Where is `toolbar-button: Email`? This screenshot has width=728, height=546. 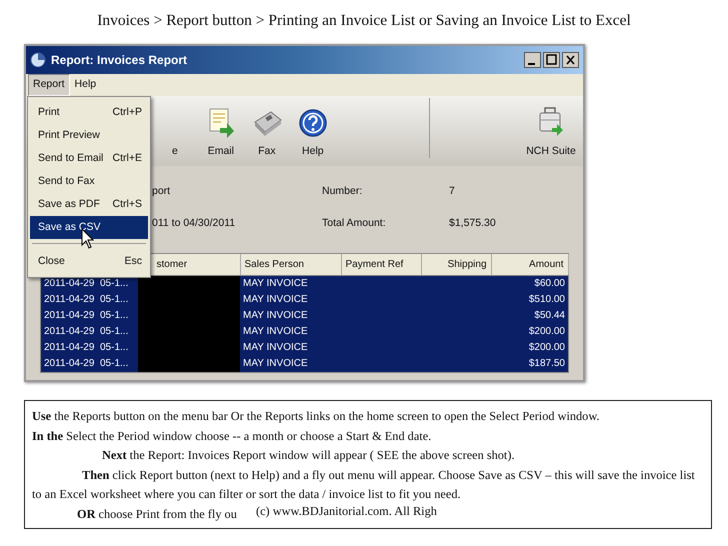 toolbar-button: Email is located at coordinates (221, 134).